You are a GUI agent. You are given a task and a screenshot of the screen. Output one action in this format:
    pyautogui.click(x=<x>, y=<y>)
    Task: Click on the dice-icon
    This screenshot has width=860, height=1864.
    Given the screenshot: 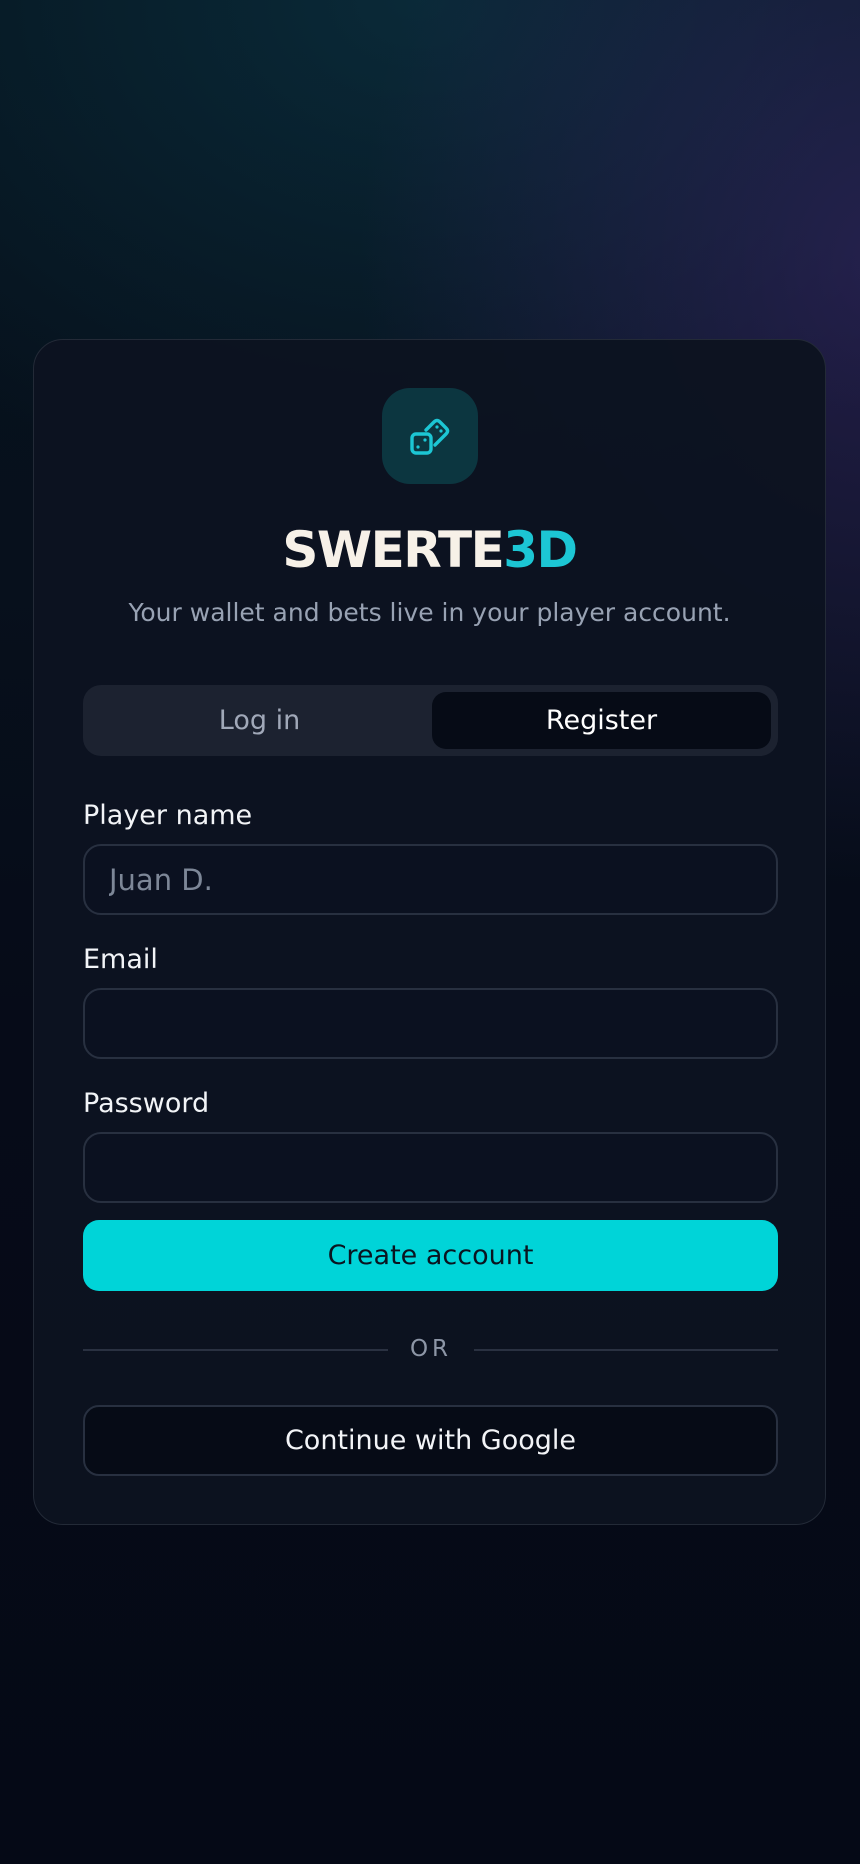 What is the action you would take?
    pyautogui.click(x=430, y=436)
    